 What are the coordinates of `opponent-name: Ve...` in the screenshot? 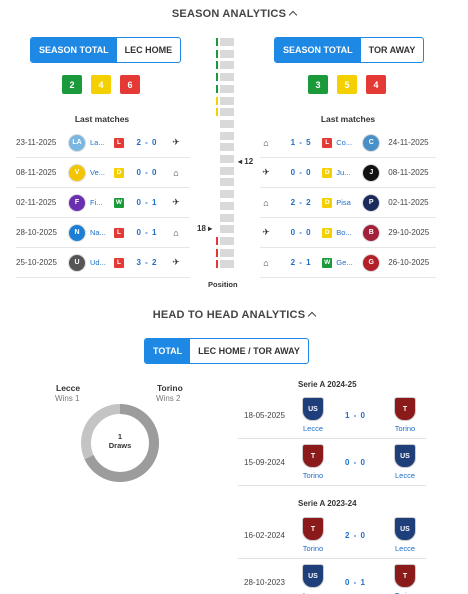 It's located at (100, 172).